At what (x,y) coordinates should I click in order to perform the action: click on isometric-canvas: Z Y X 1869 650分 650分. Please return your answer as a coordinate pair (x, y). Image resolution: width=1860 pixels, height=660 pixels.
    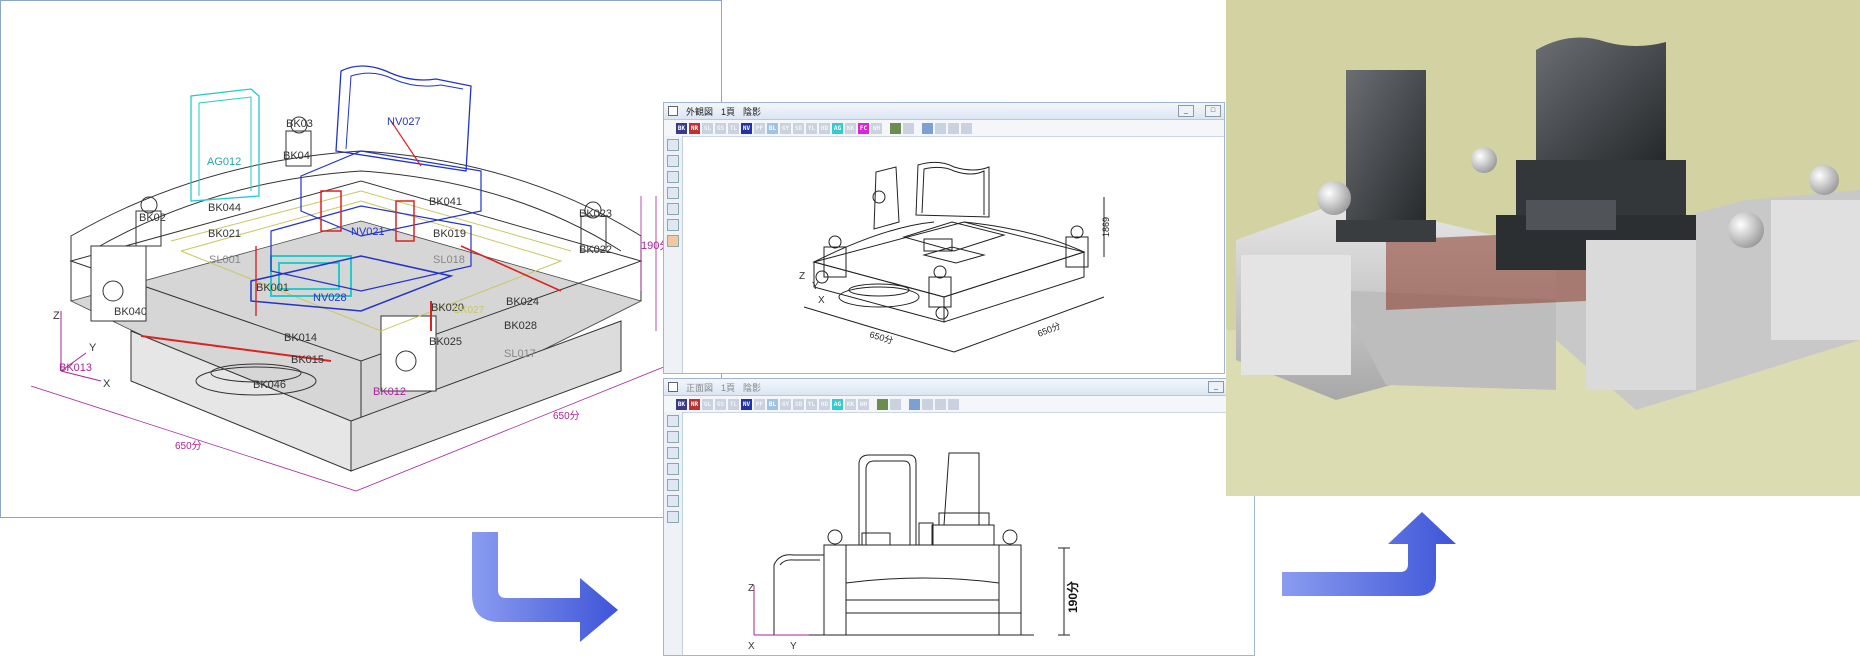
    Looking at the image, I should click on (954, 255).